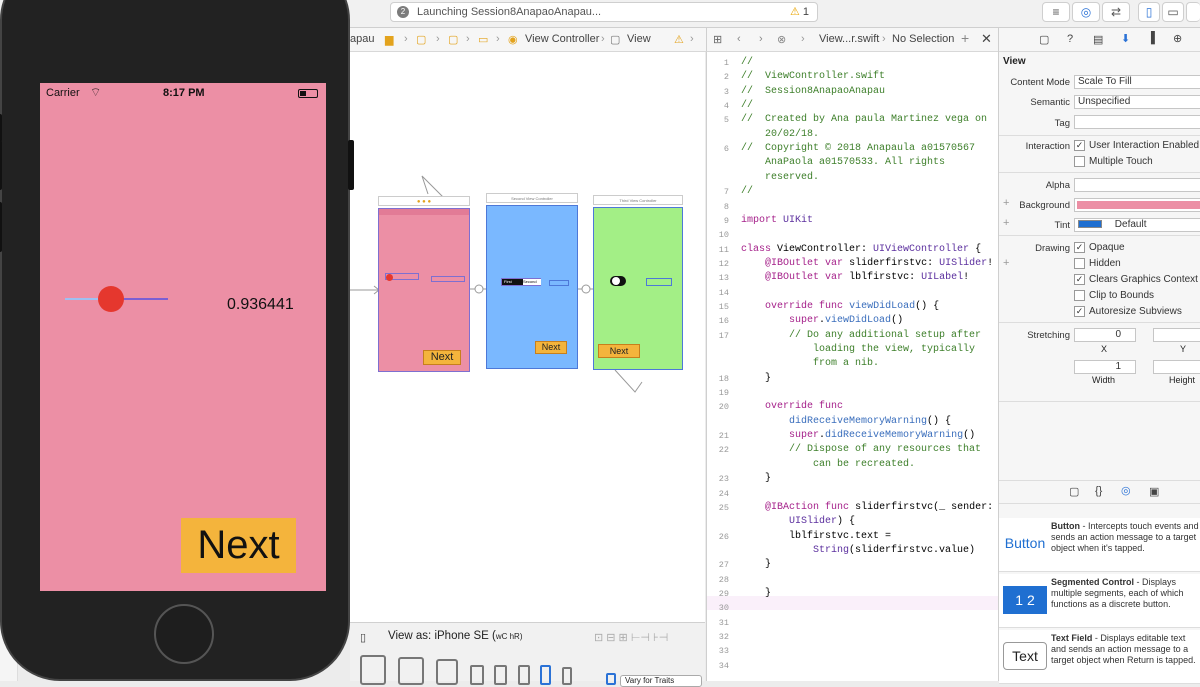  What do you see at coordinates (1044, 39) in the screenshot?
I see `file-inspector-icon: ▢` at bounding box center [1044, 39].